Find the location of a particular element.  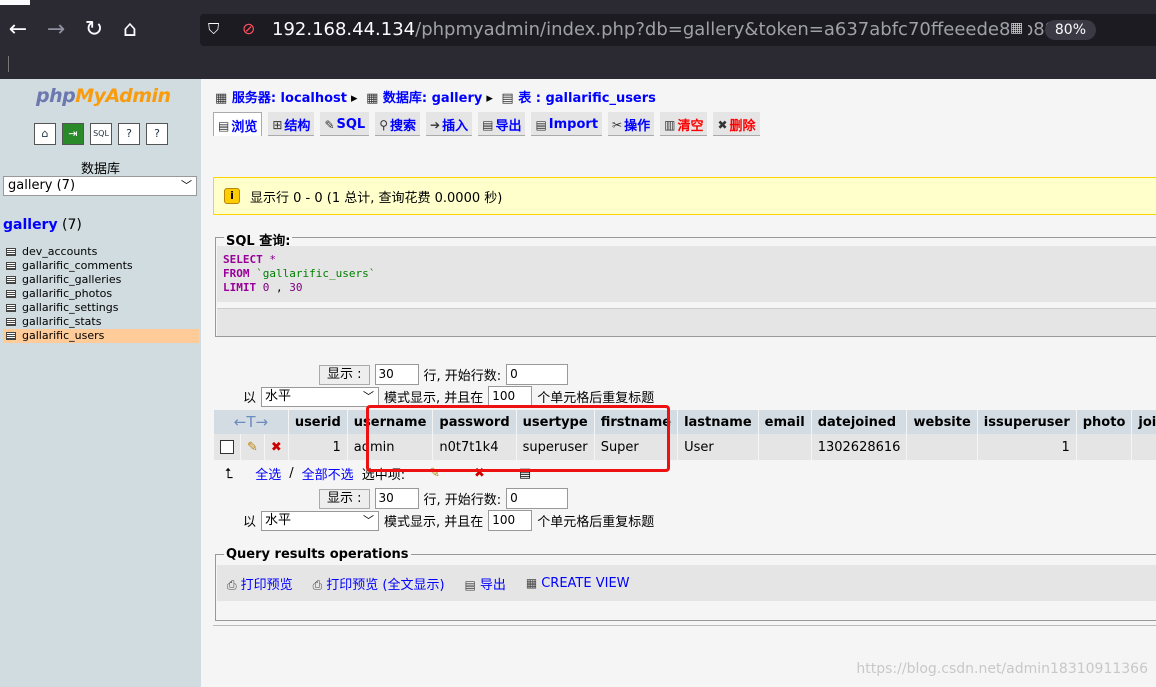

breadcrumb-server: 服务器: localhost is located at coordinates (289, 98).